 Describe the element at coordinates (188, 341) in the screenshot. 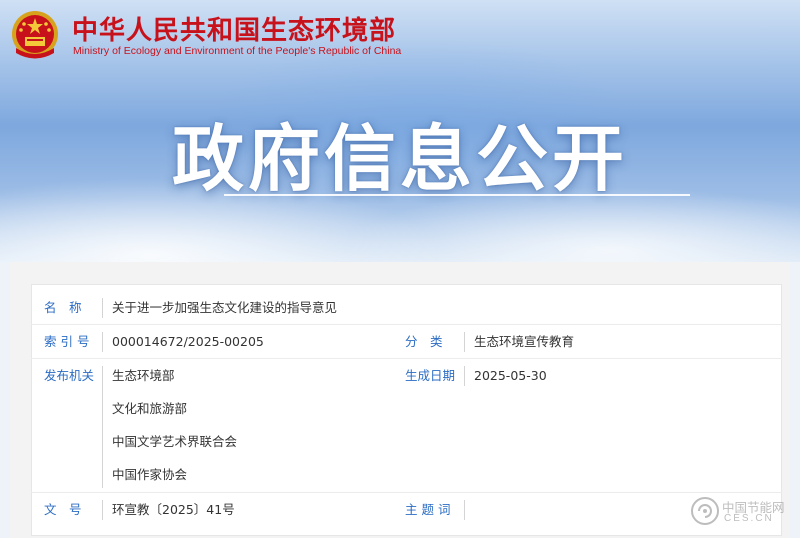

I see `index-value: 000014672/2025-00205` at that location.